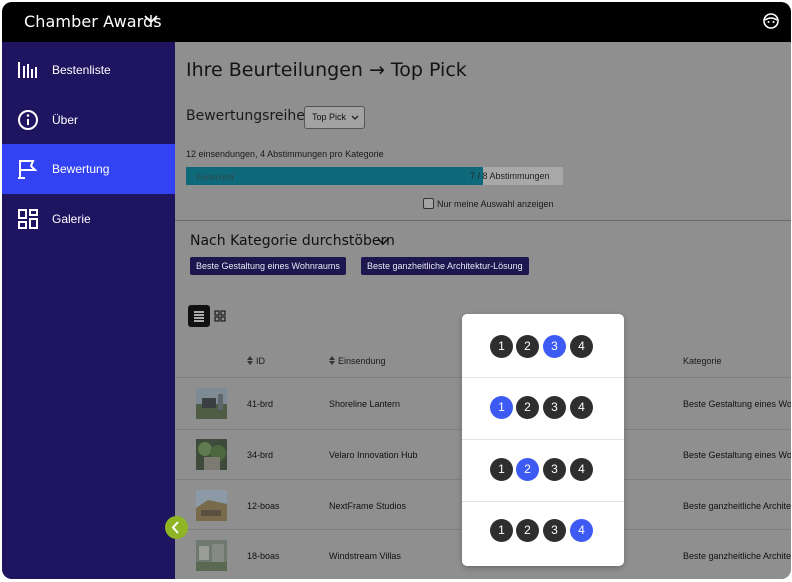  Describe the element at coordinates (365, 404) in the screenshot. I see `row-submission: Shoreline Lantern` at that location.